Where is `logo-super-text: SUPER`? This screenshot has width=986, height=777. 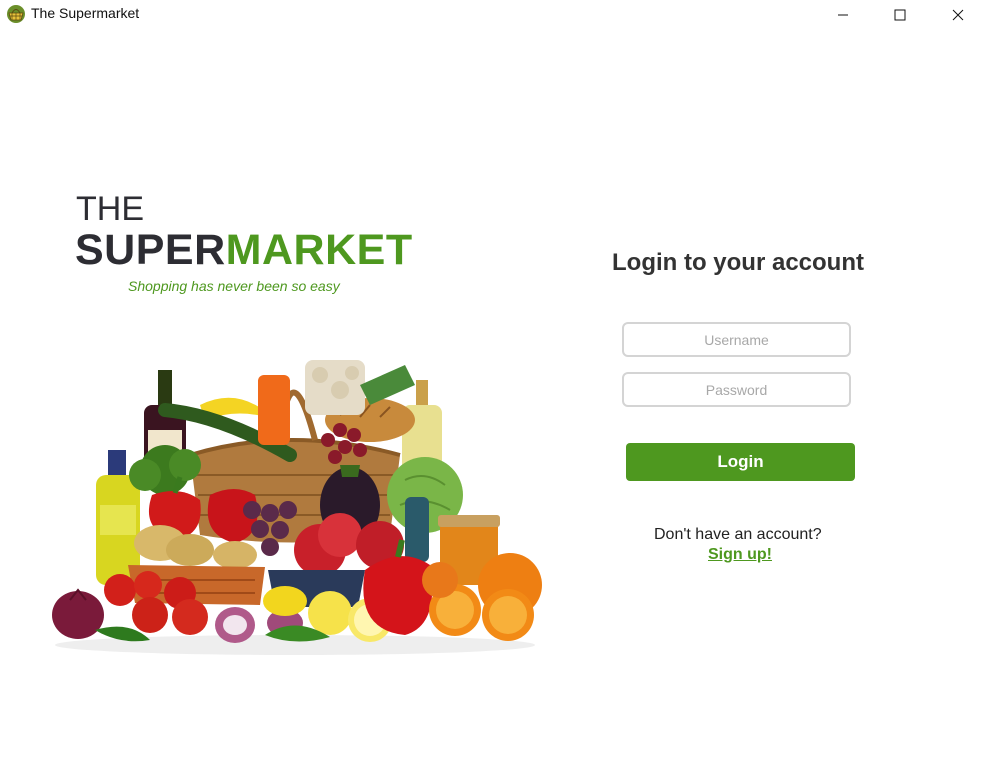 logo-super-text: SUPER is located at coordinates (150, 250).